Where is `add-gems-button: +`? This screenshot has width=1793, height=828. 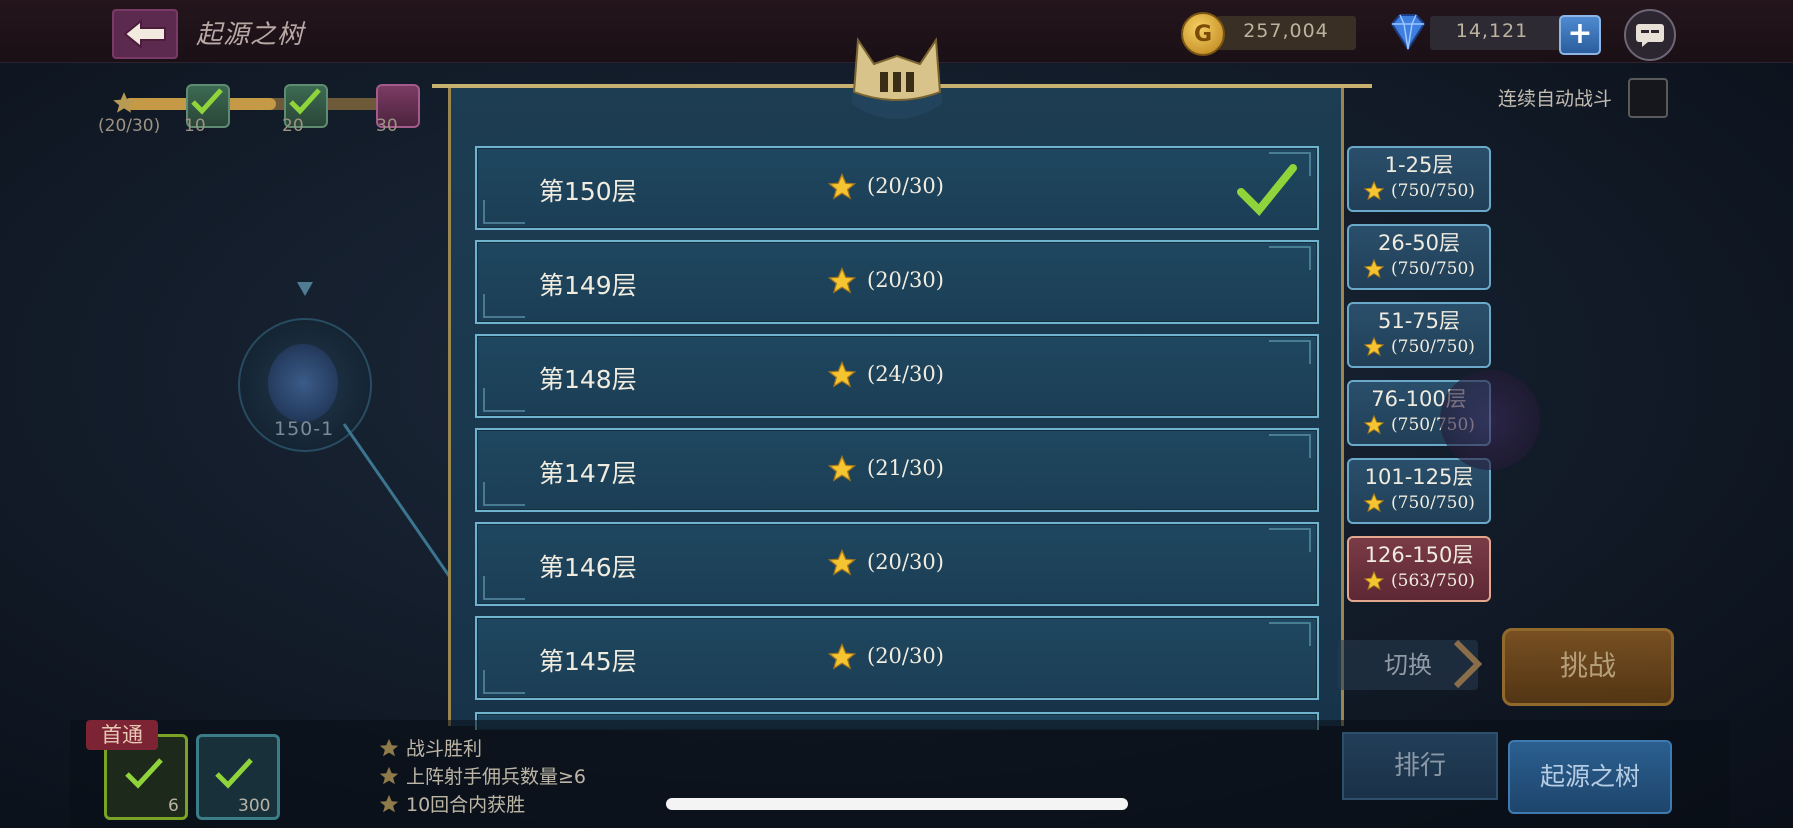
add-gems-button: + is located at coordinates (1580, 35).